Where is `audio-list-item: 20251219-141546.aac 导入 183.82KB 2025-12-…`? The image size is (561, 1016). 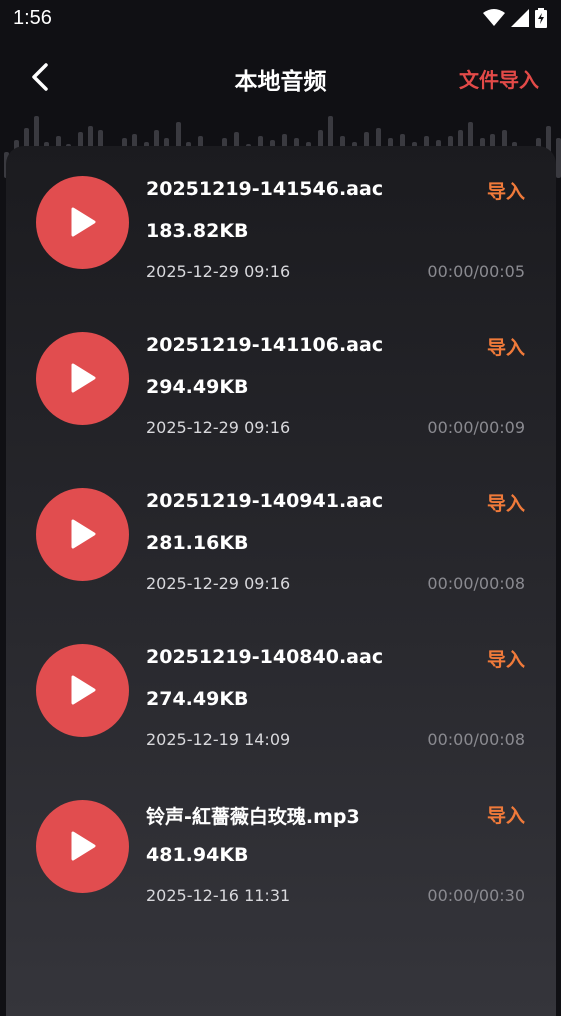 audio-list-item: 20251219-141546.aac 导入 183.82KB 2025-12-… is located at coordinates (280, 240).